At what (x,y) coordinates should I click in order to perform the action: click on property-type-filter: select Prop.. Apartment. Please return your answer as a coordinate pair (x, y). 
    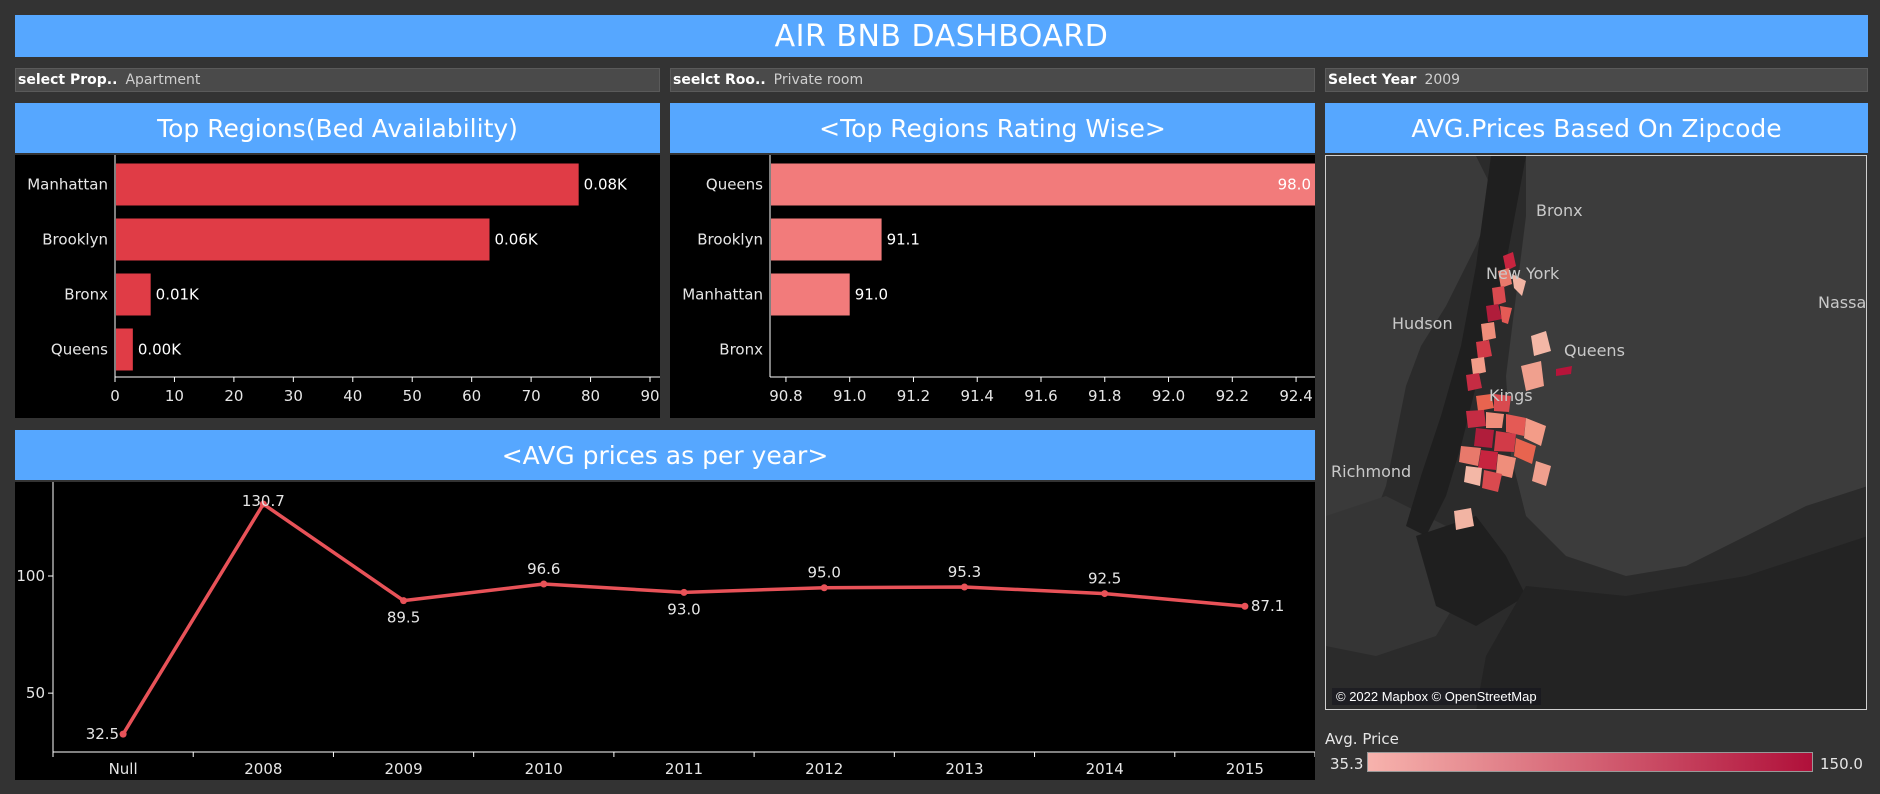
    Looking at the image, I should click on (337, 80).